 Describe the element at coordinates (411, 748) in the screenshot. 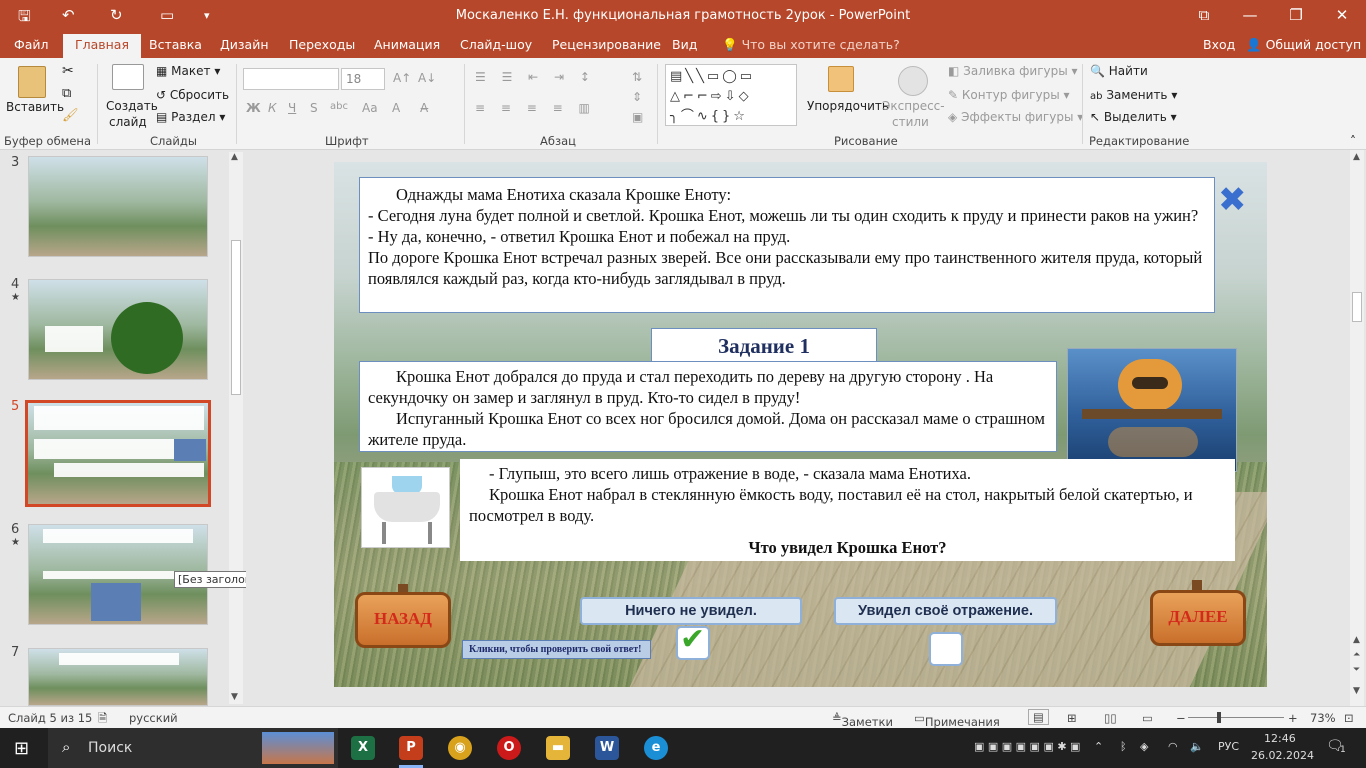

I see `powerpoint-icon: P` at that location.